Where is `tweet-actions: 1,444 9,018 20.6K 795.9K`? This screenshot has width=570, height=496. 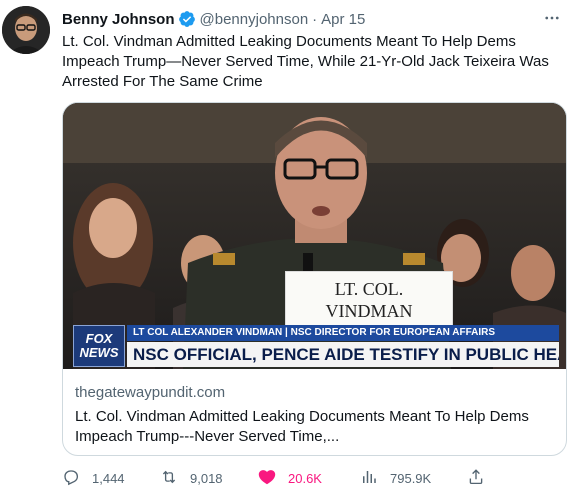 tweet-actions: 1,444 9,018 20.6K 795.9K is located at coordinates (282, 478).